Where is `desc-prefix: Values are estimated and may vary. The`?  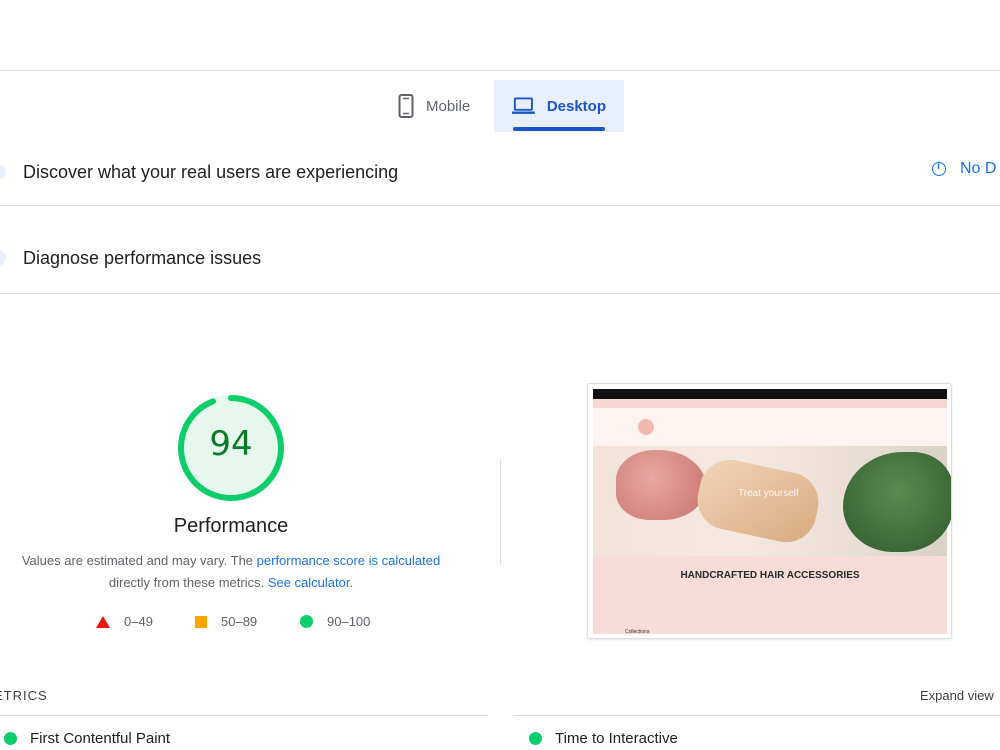 desc-prefix: Values are estimated and may vary. The is located at coordinates (139, 560).